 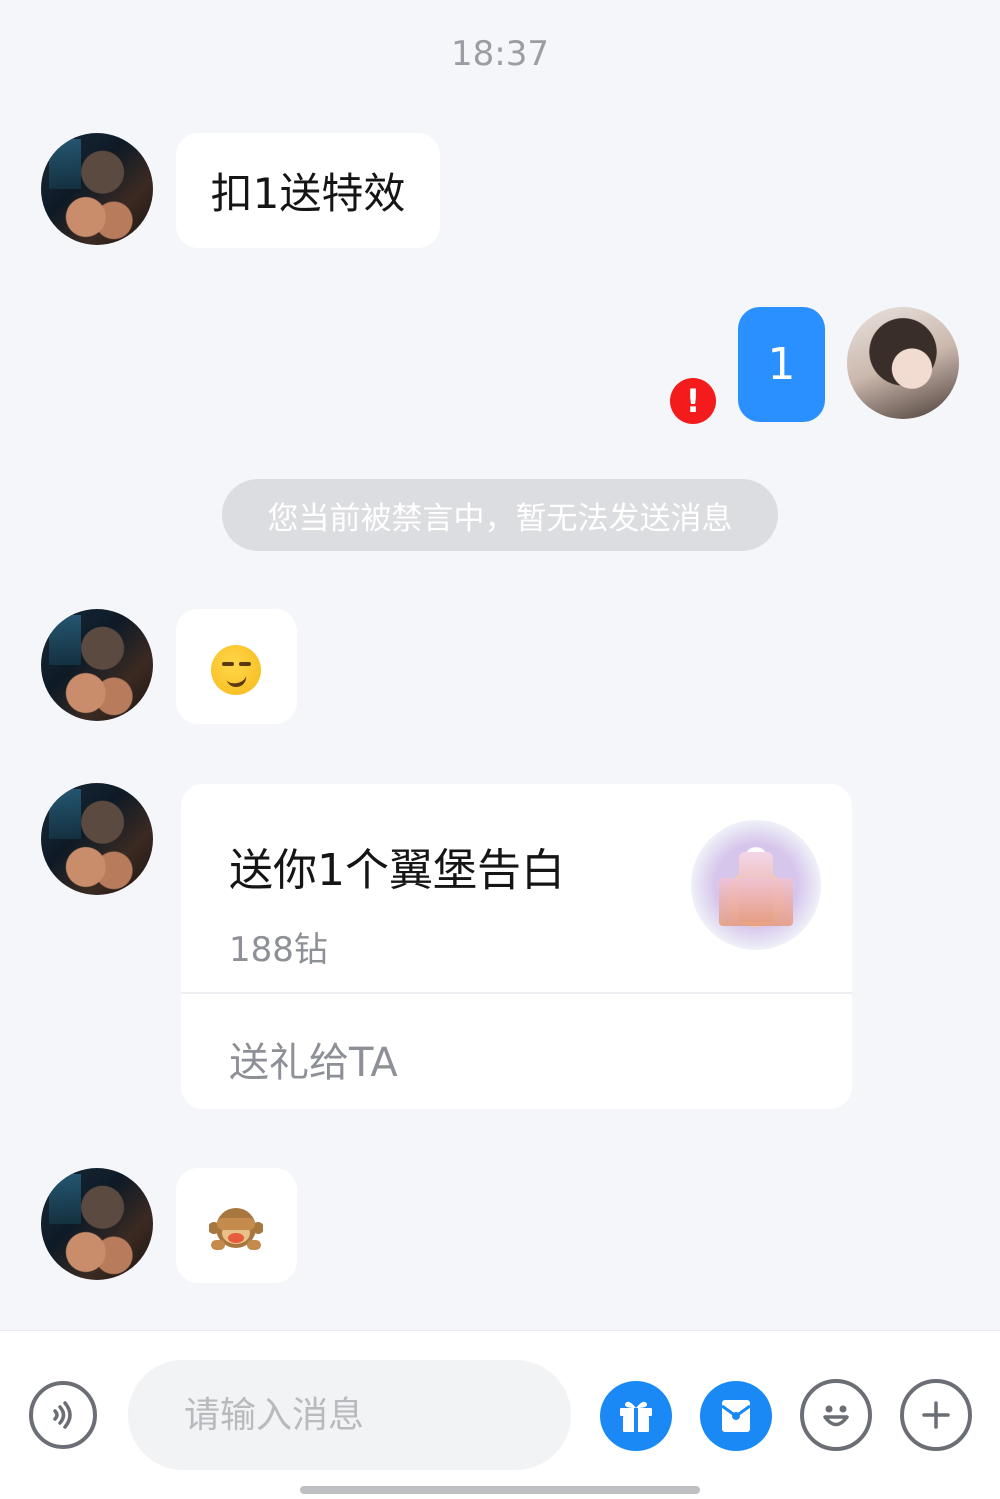 I want to click on system-notice: 您当前被禁言中，暂无法发送消息, so click(x=500, y=515).